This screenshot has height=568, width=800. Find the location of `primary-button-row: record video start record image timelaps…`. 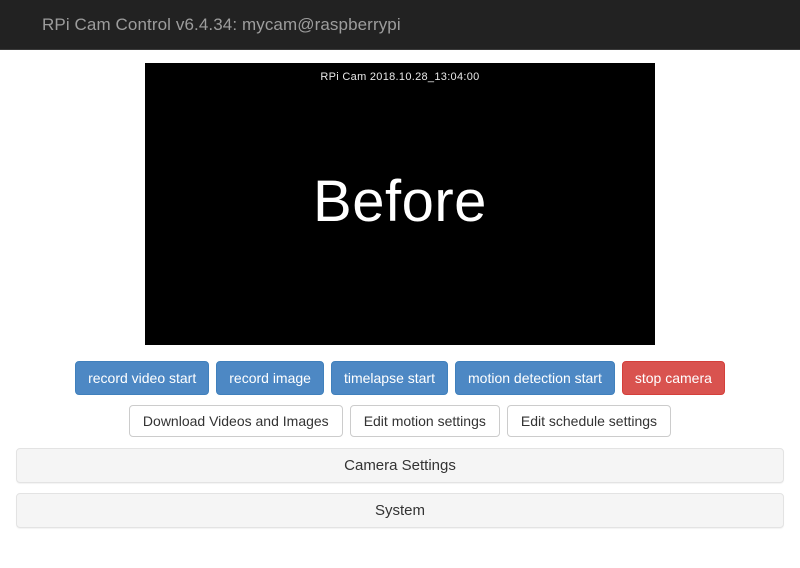

primary-button-row: record video start record image timelaps… is located at coordinates (400, 378).